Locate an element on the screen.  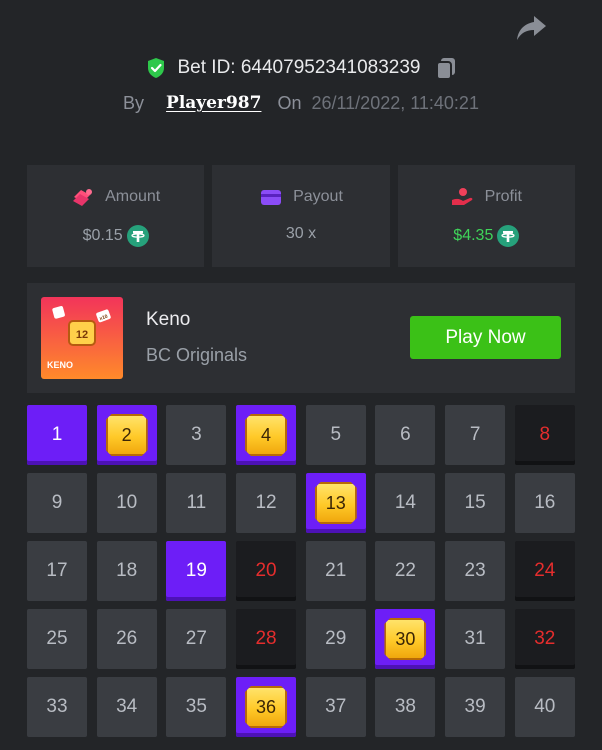
bet-stats: Amount $0.15 Payout 30 x Profit $4.35 is located at coordinates (301, 216).